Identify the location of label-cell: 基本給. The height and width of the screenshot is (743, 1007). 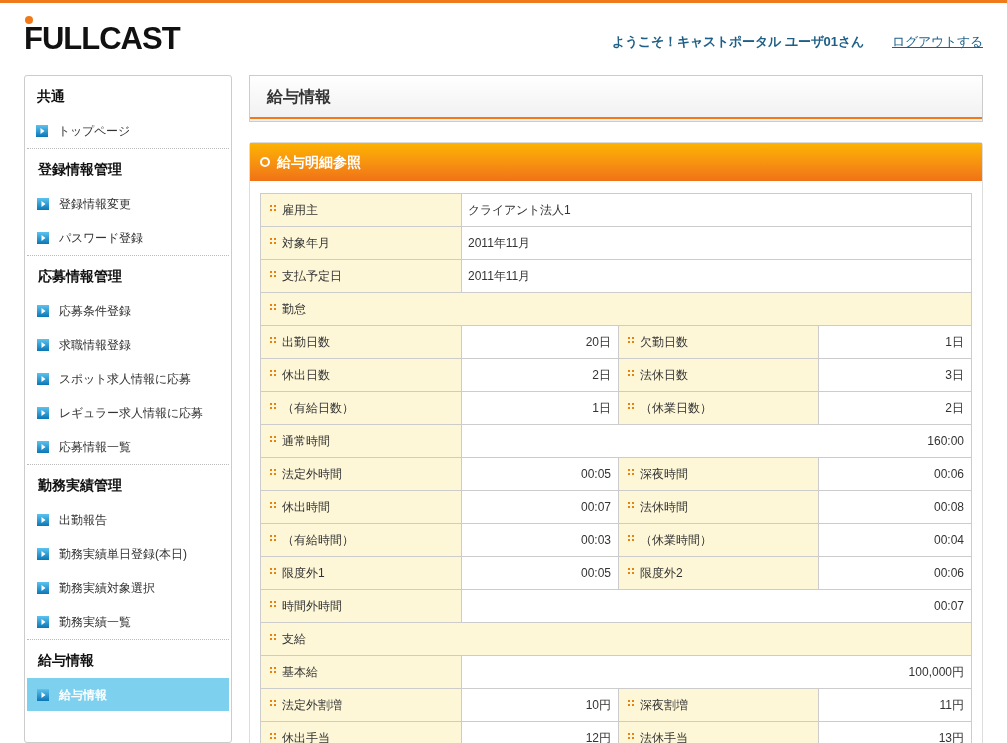
(361, 672).